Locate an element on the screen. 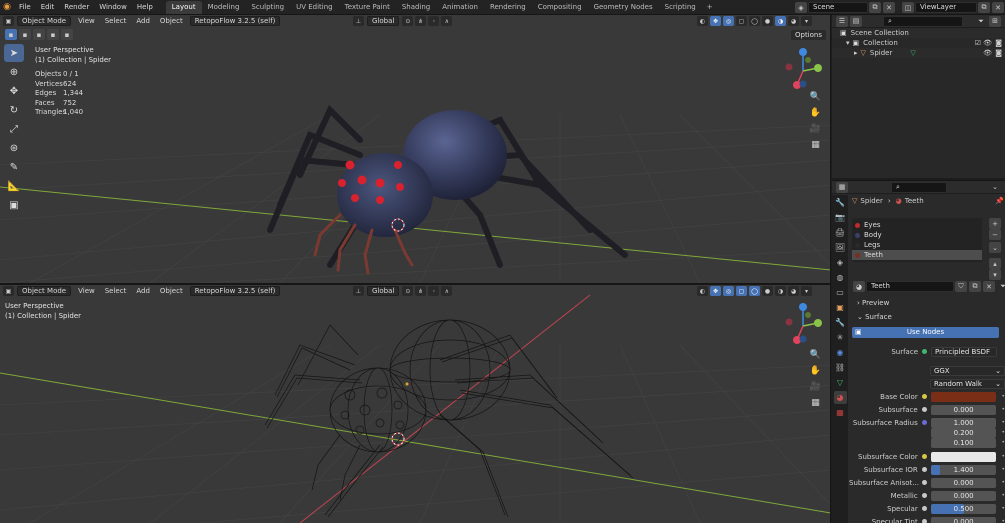 This screenshot has height=523, width=1005. param-value-field: 0.500 is located at coordinates (963, 508).